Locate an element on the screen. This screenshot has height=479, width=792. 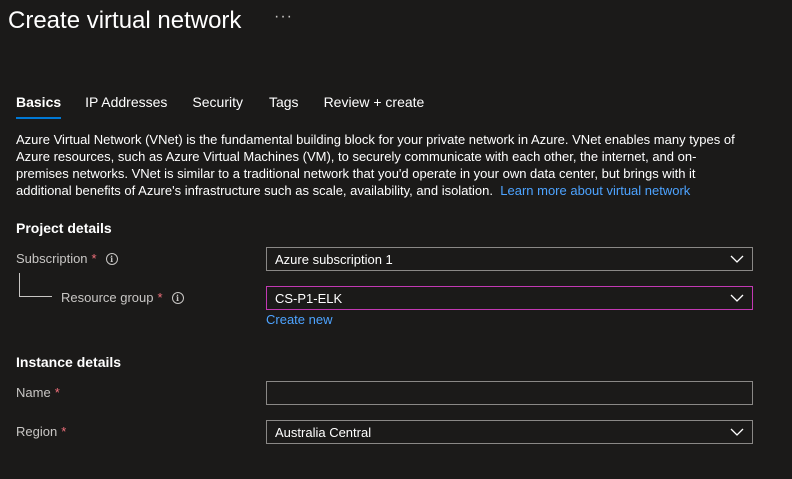
learn-more-link: Learn more about virtual network is located at coordinates (595, 190).